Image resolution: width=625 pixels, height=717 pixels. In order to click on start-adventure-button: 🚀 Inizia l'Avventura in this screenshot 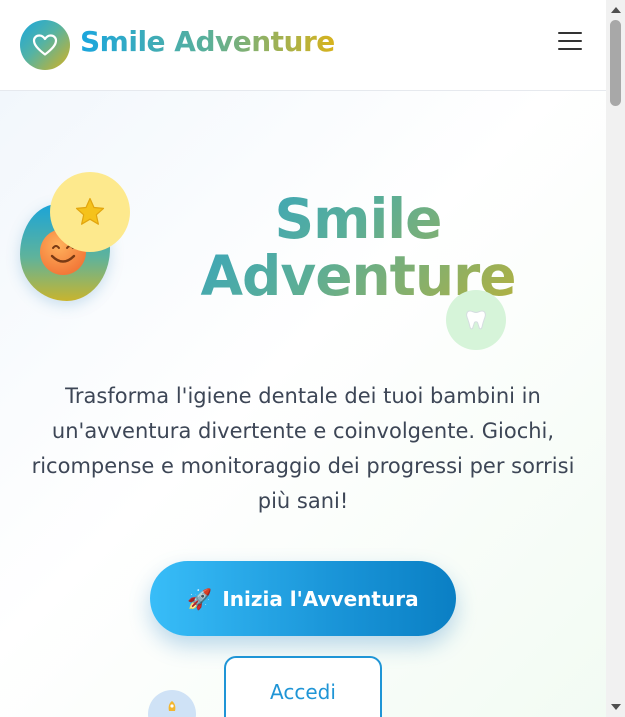, I will do `click(303, 598)`.